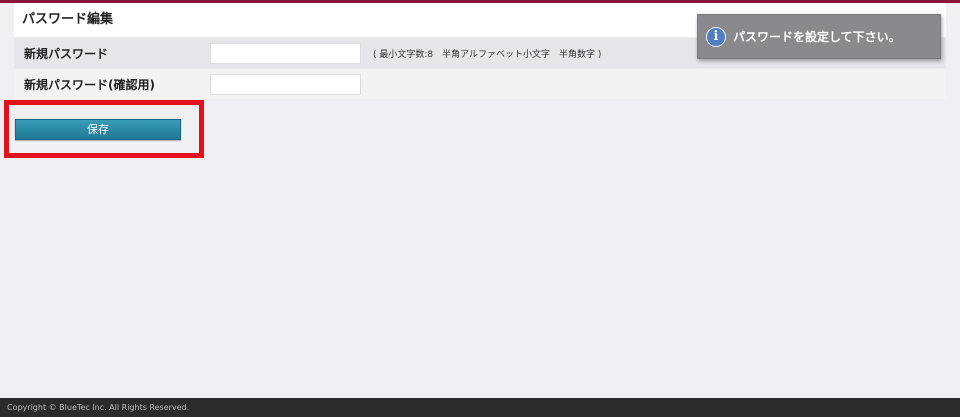  What do you see at coordinates (574, 84) in the screenshot?
I see `confirm-password-field-cell` at bounding box center [574, 84].